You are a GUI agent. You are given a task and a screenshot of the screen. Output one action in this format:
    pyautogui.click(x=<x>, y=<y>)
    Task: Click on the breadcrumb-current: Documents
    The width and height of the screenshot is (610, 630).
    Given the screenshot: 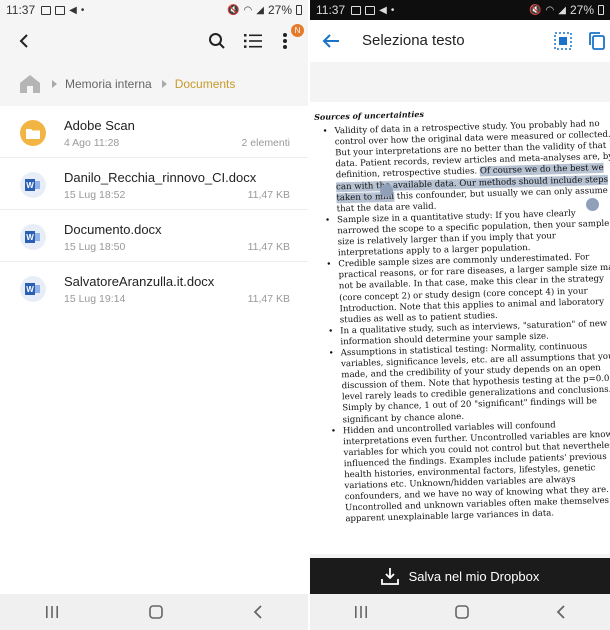 What is the action you would take?
    pyautogui.click(x=205, y=84)
    